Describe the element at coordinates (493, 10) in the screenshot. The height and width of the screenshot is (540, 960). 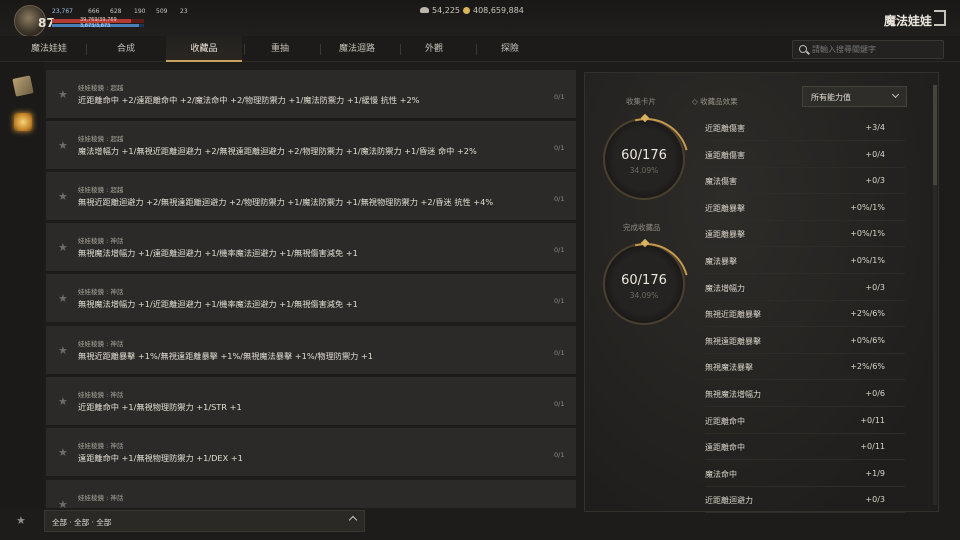
I see `gold-currency: 408,659,884` at that location.